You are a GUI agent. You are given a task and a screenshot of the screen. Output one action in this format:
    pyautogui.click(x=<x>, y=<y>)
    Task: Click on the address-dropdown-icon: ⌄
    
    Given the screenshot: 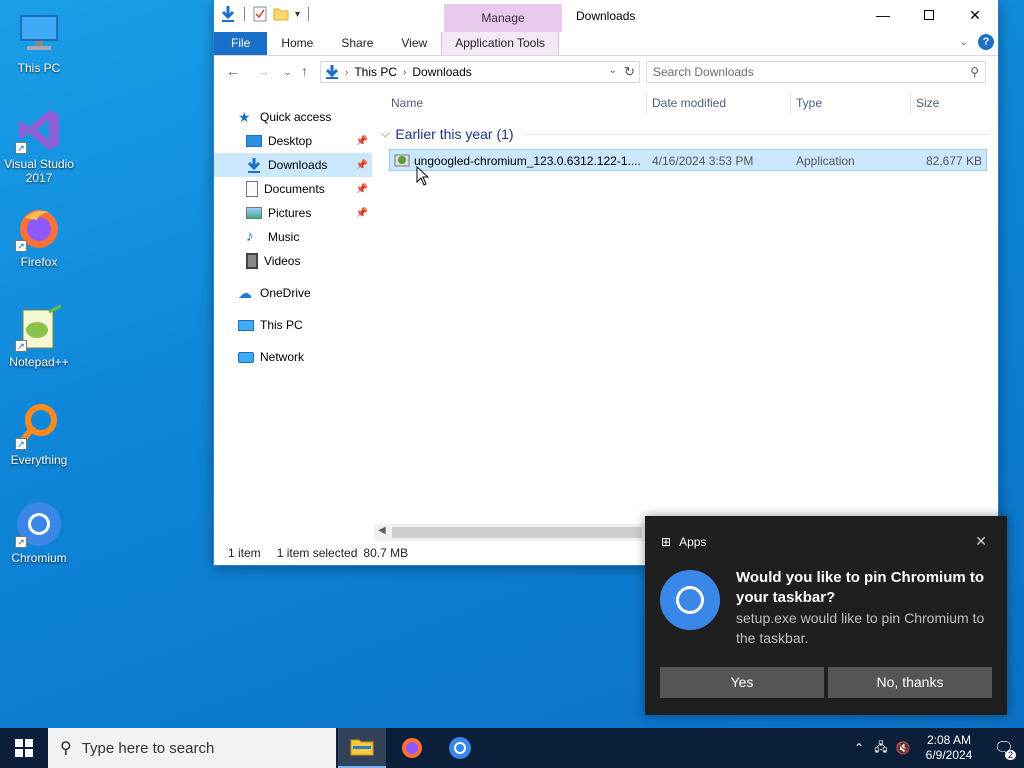 What is the action you would take?
    pyautogui.click(x=613, y=70)
    